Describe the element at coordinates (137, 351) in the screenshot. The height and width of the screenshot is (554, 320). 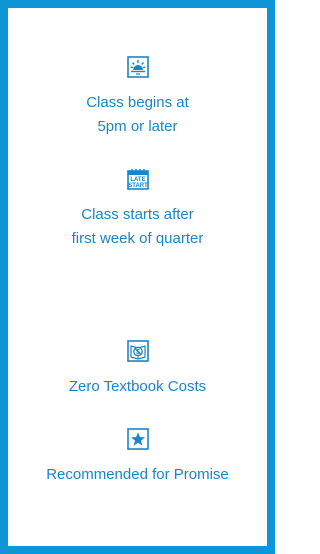
I see `zero-textbook-cost-icon: $` at that location.